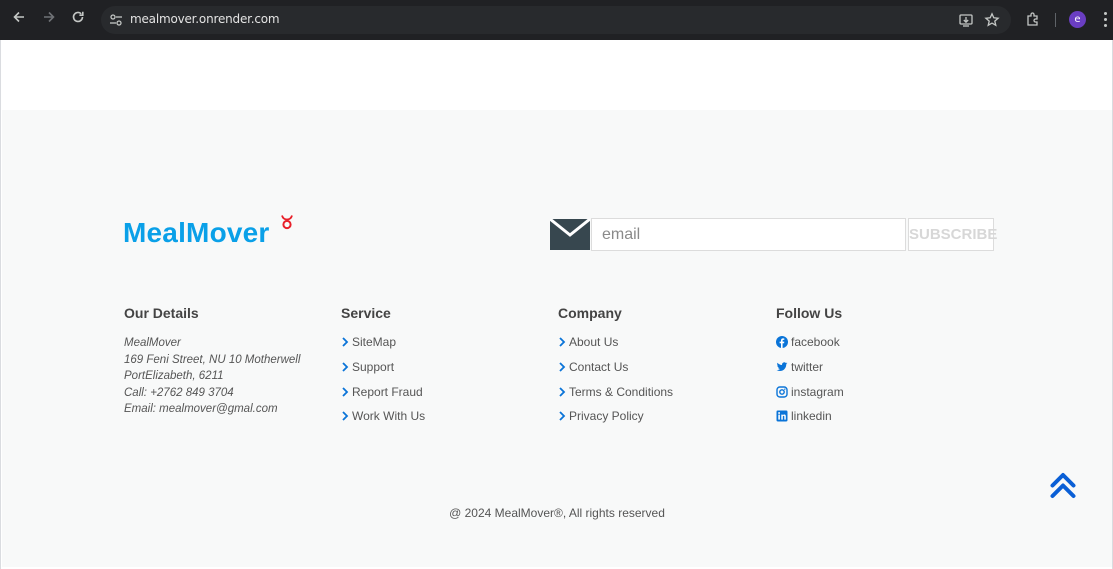 This screenshot has height=569, width=1113. I want to click on newsletter-form: SUBSCRIBE, so click(773, 234).